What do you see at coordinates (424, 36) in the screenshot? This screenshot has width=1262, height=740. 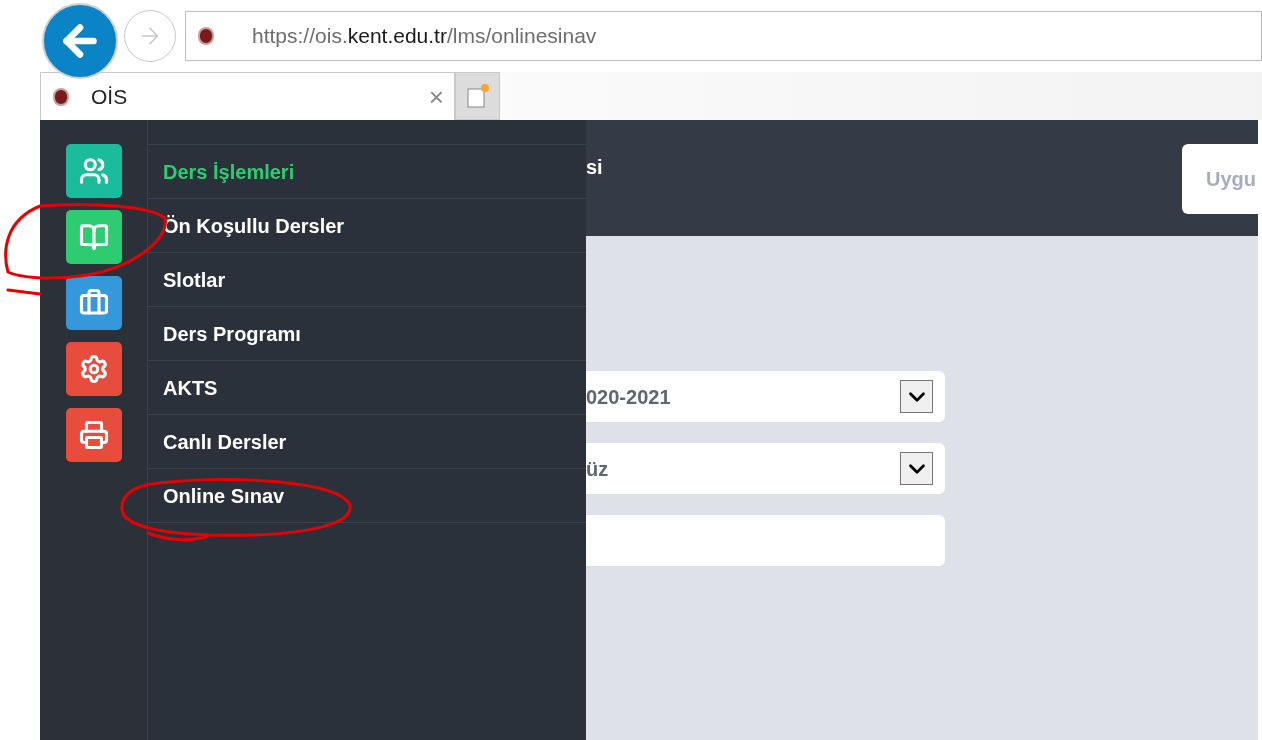 I see `url-text: https://ois.kent.edu.tr/lms/onlinesinav` at bounding box center [424, 36].